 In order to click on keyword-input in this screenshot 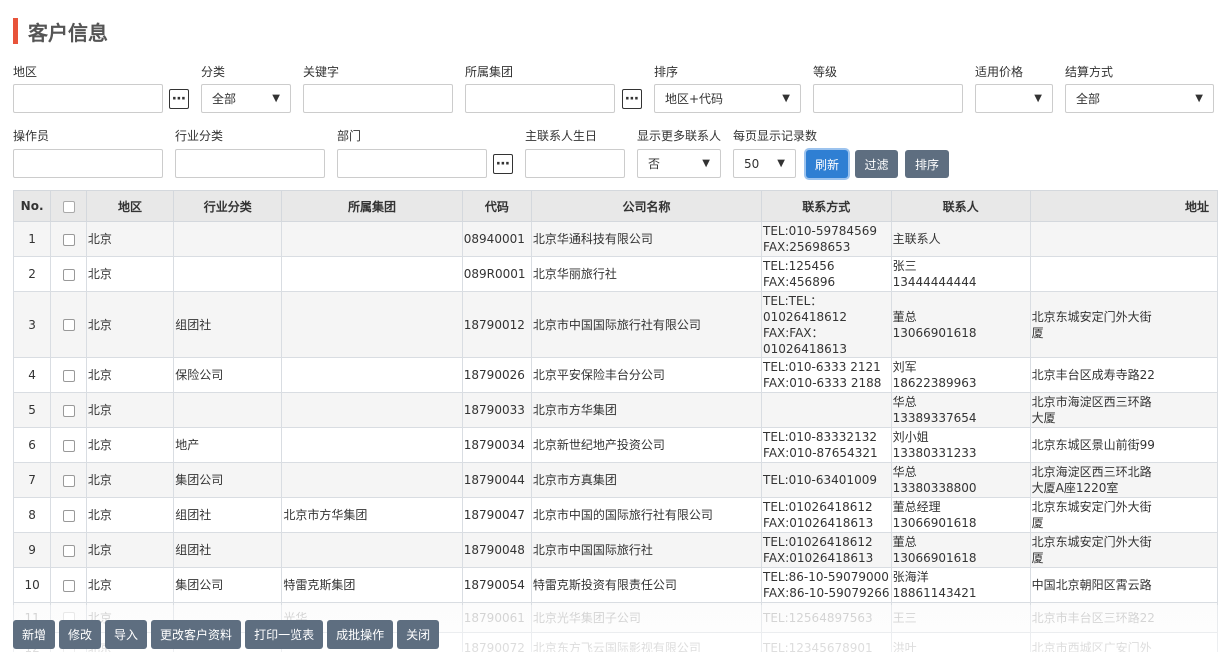, I will do `click(378, 98)`.